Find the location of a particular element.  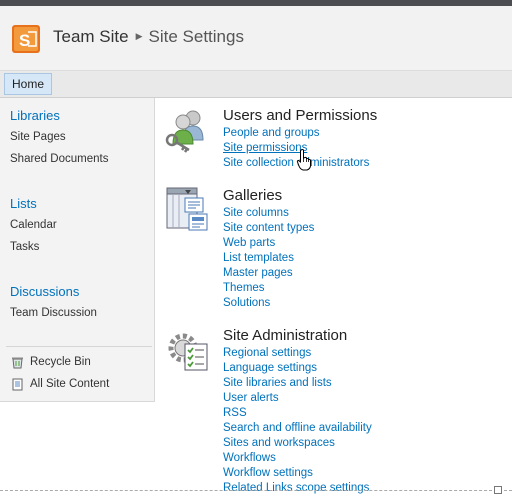

link-user-alerts: User alerts is located at coordinates (251, 398).